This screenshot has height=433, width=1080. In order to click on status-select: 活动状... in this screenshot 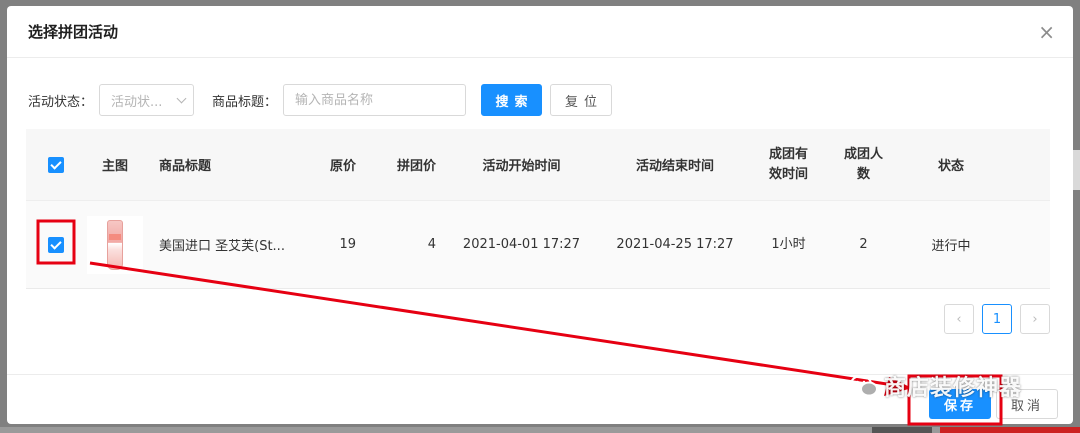, I will do `click(147, 100)`.